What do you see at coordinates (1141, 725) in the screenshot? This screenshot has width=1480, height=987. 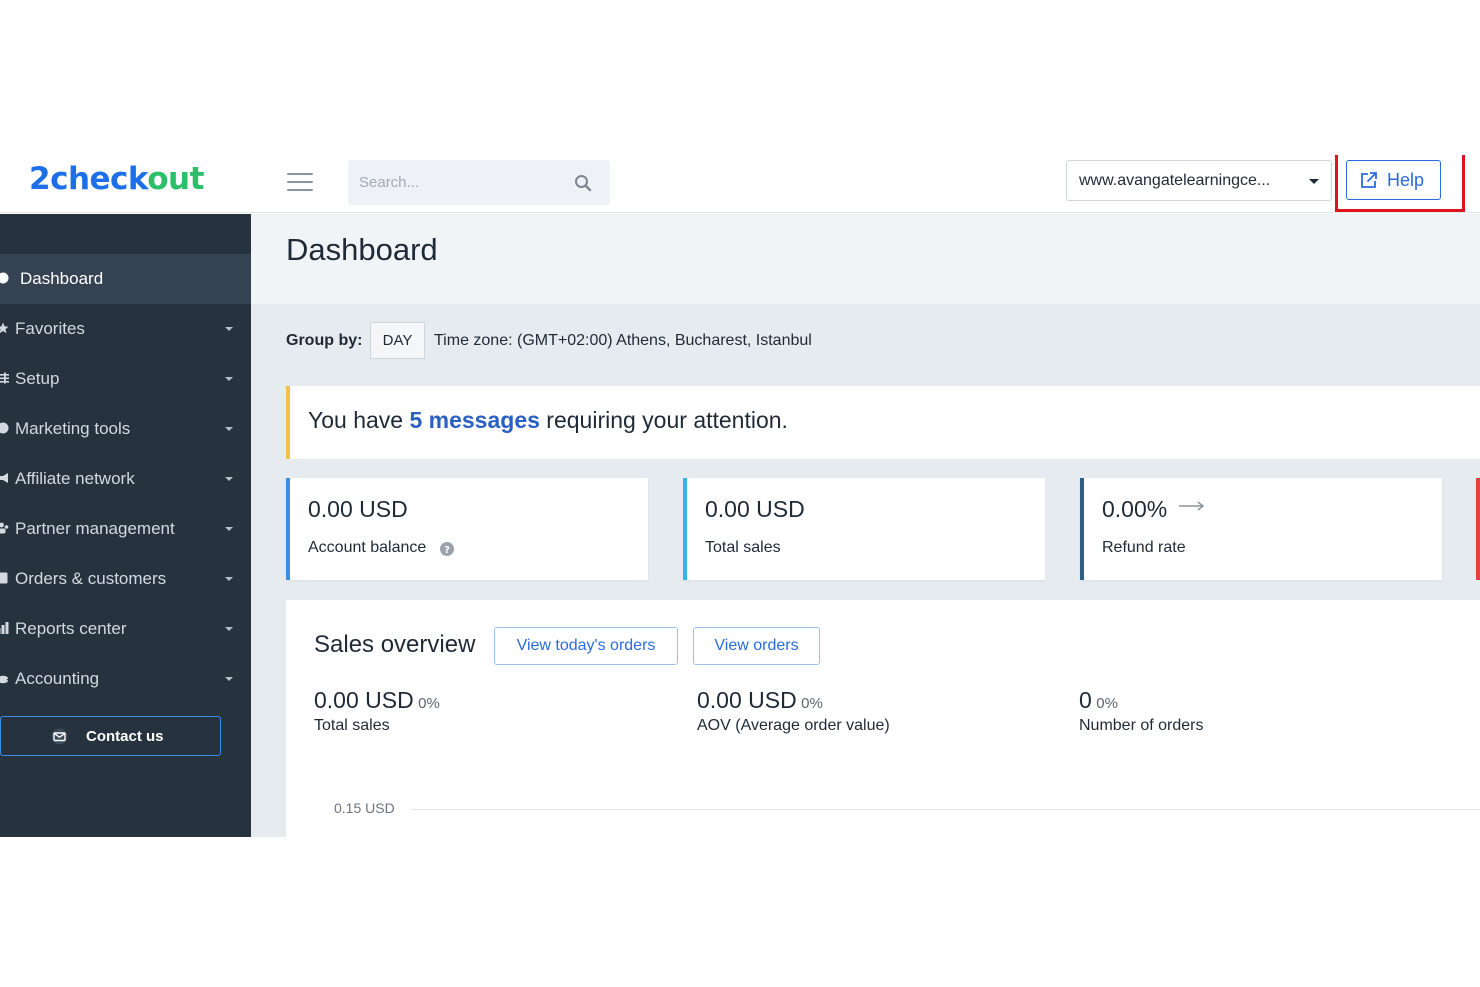 I see `metric-label: Number of orders` at bounding box center [1141, 725].